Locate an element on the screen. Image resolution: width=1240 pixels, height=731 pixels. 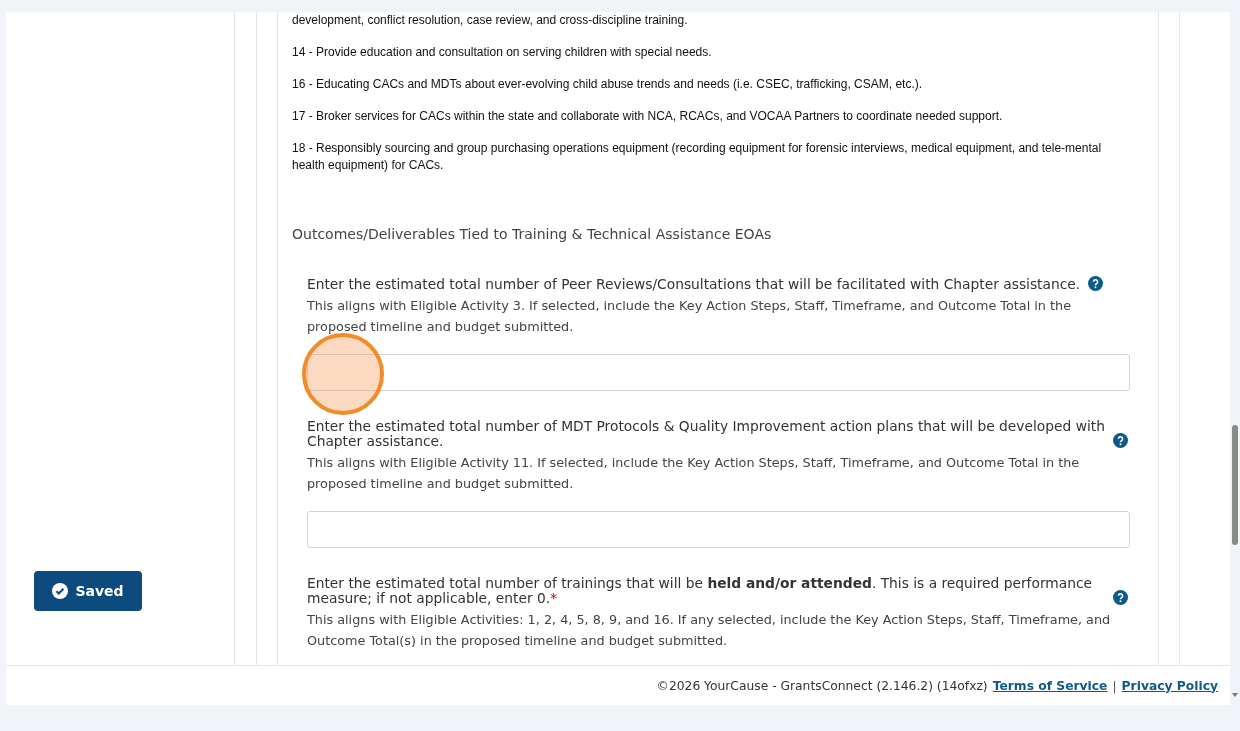
question-hint: This aligns with Eligible Activity 3. If selected, include the Key Action Steps, Staff, Timeframe, and Outcome Total in the proposed timeline and budget submitted. is located at coordinates (690, 316).